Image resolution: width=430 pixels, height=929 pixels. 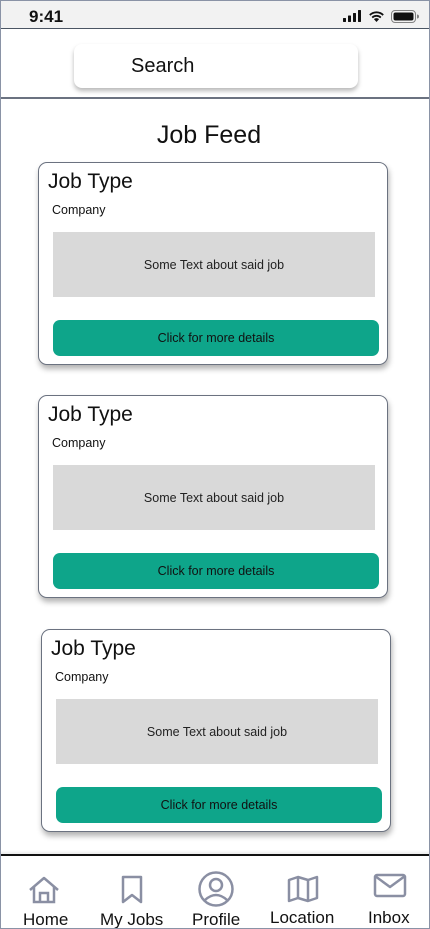 What do you see at coordinates (405, 16) in the screenshot?
I see `battery-icon` at bounding box center [405, 16].